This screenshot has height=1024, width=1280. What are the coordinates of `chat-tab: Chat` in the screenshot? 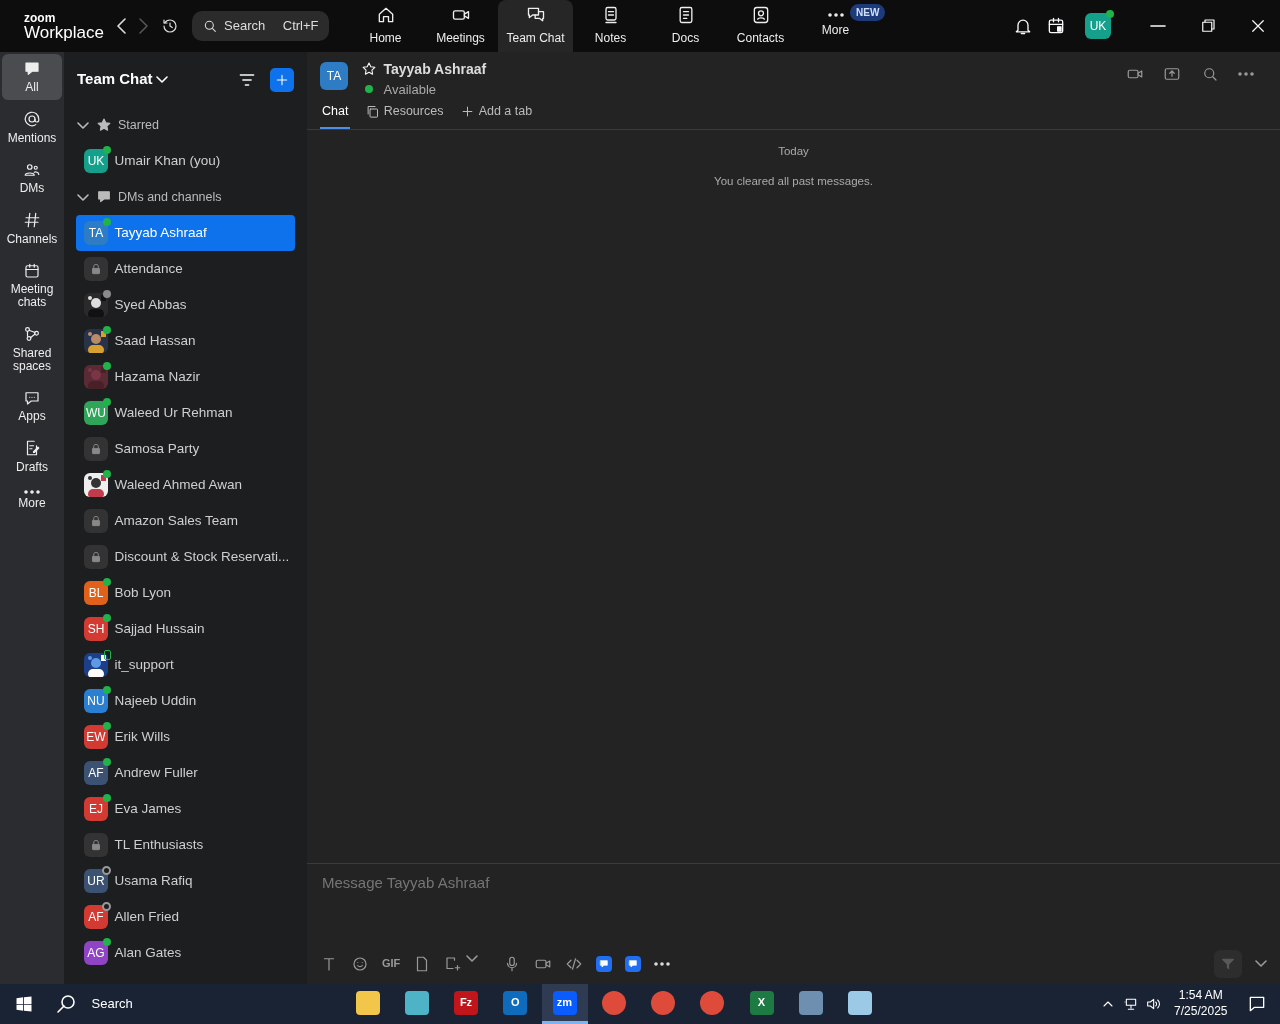 It's located at (335, 112).